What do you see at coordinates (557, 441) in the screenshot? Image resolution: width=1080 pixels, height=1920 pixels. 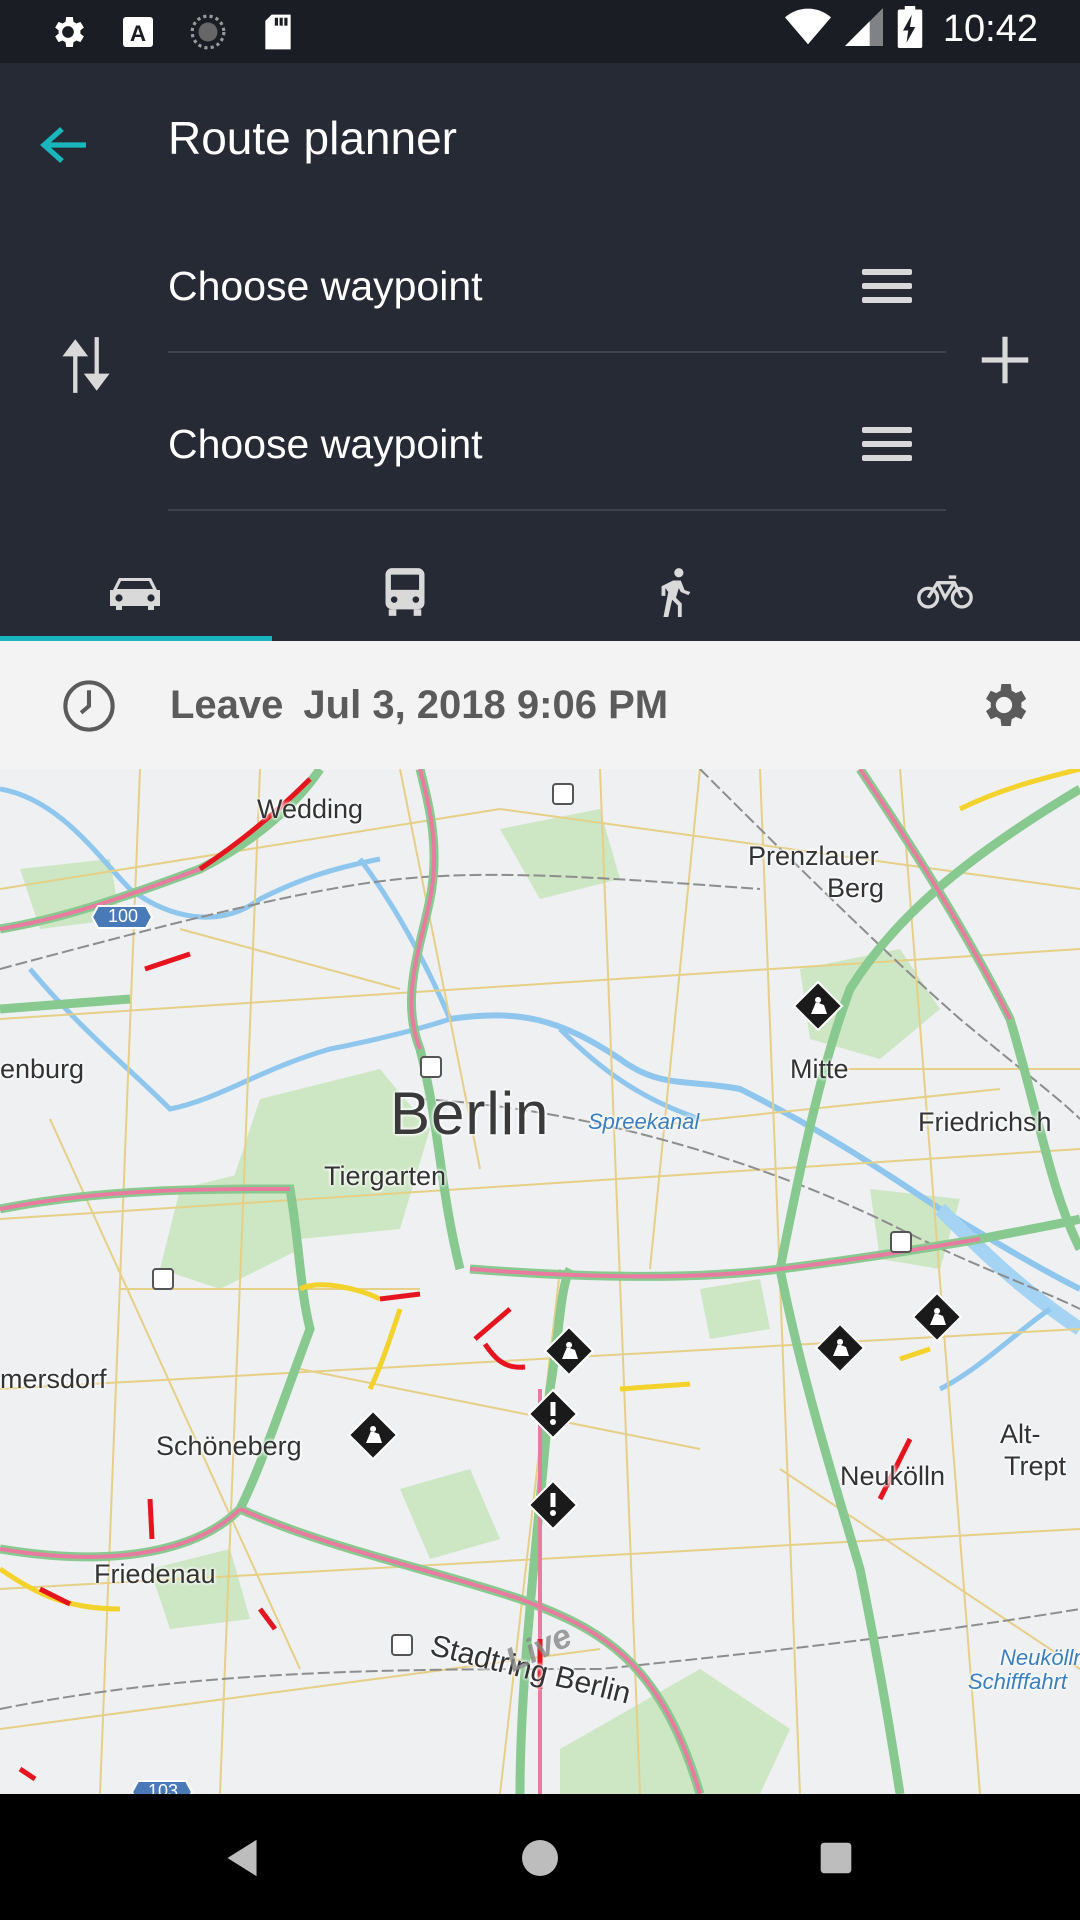 I see `waypoint-row-2: Choose waypoint` at bounding box center [557, 441].